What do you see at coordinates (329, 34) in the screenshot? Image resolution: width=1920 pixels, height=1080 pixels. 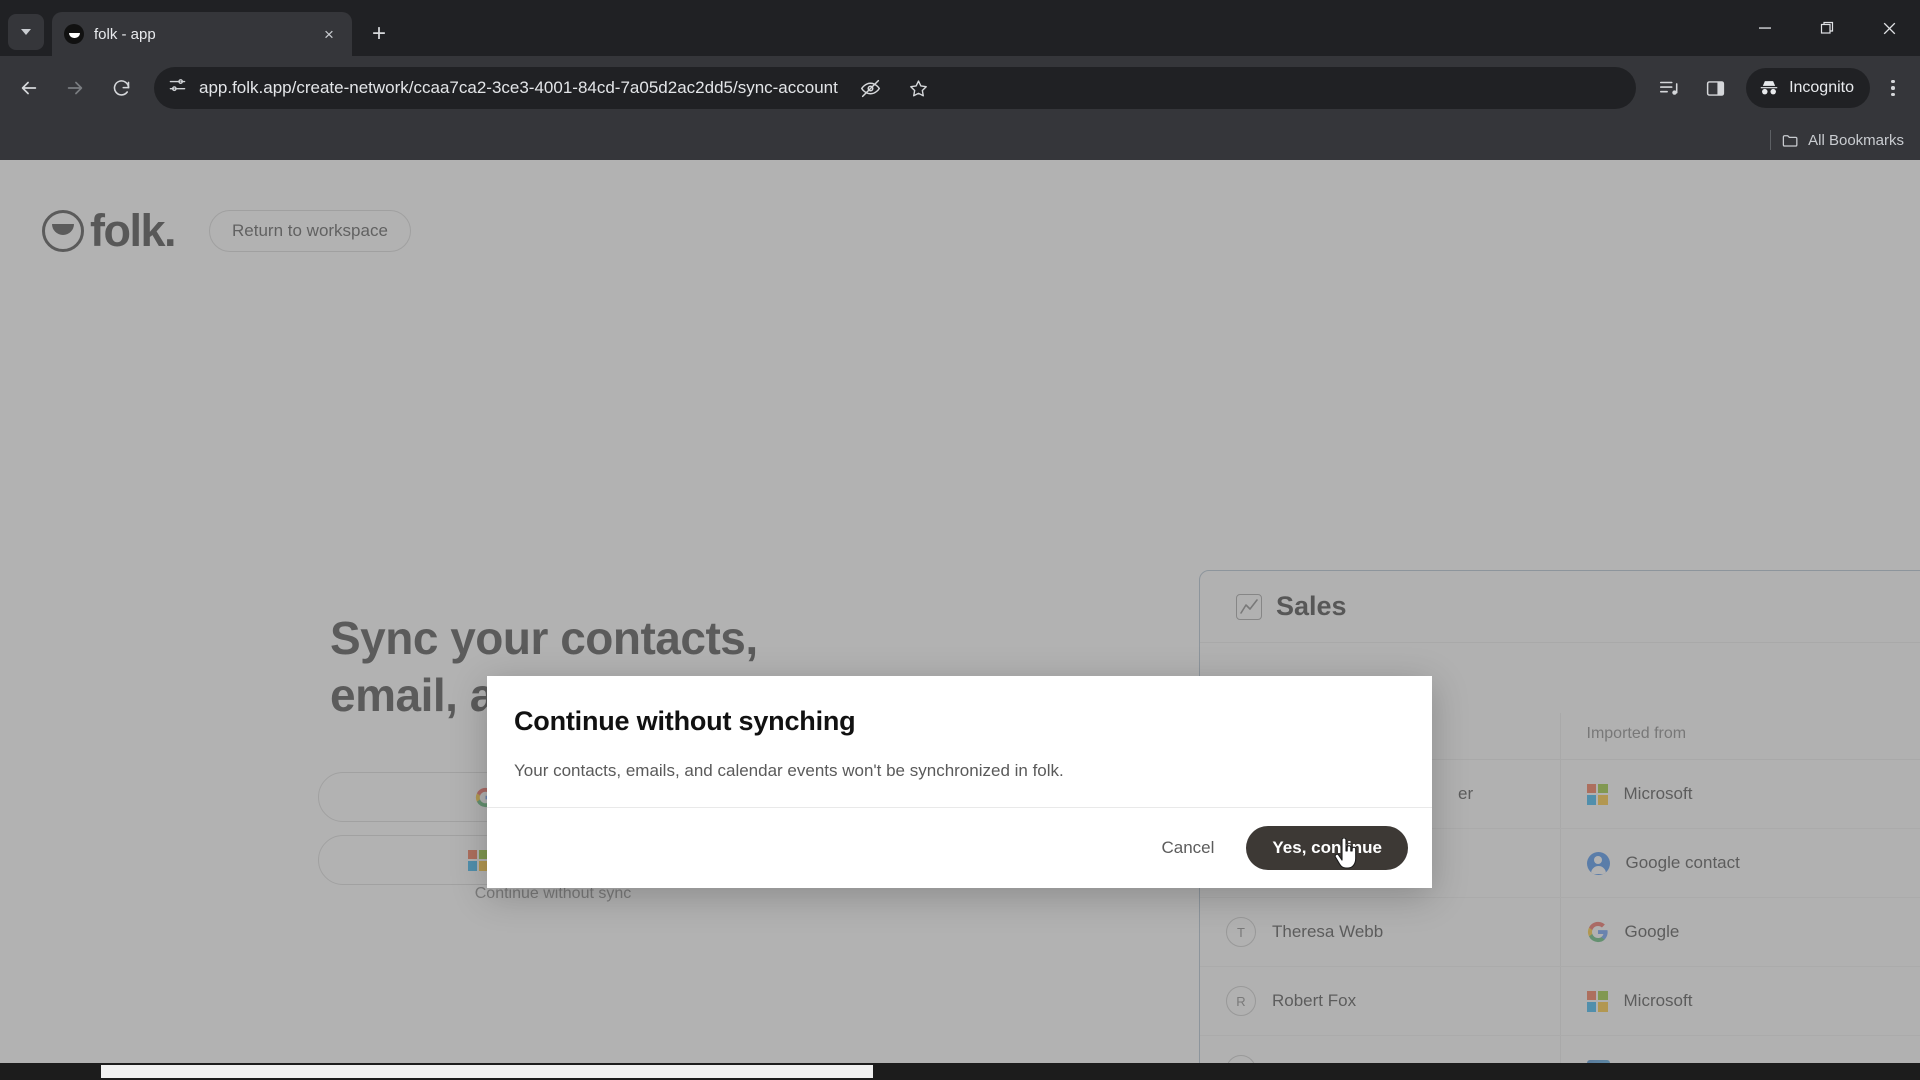 I see `close-icon: ×` at bounding box center [329, 34].